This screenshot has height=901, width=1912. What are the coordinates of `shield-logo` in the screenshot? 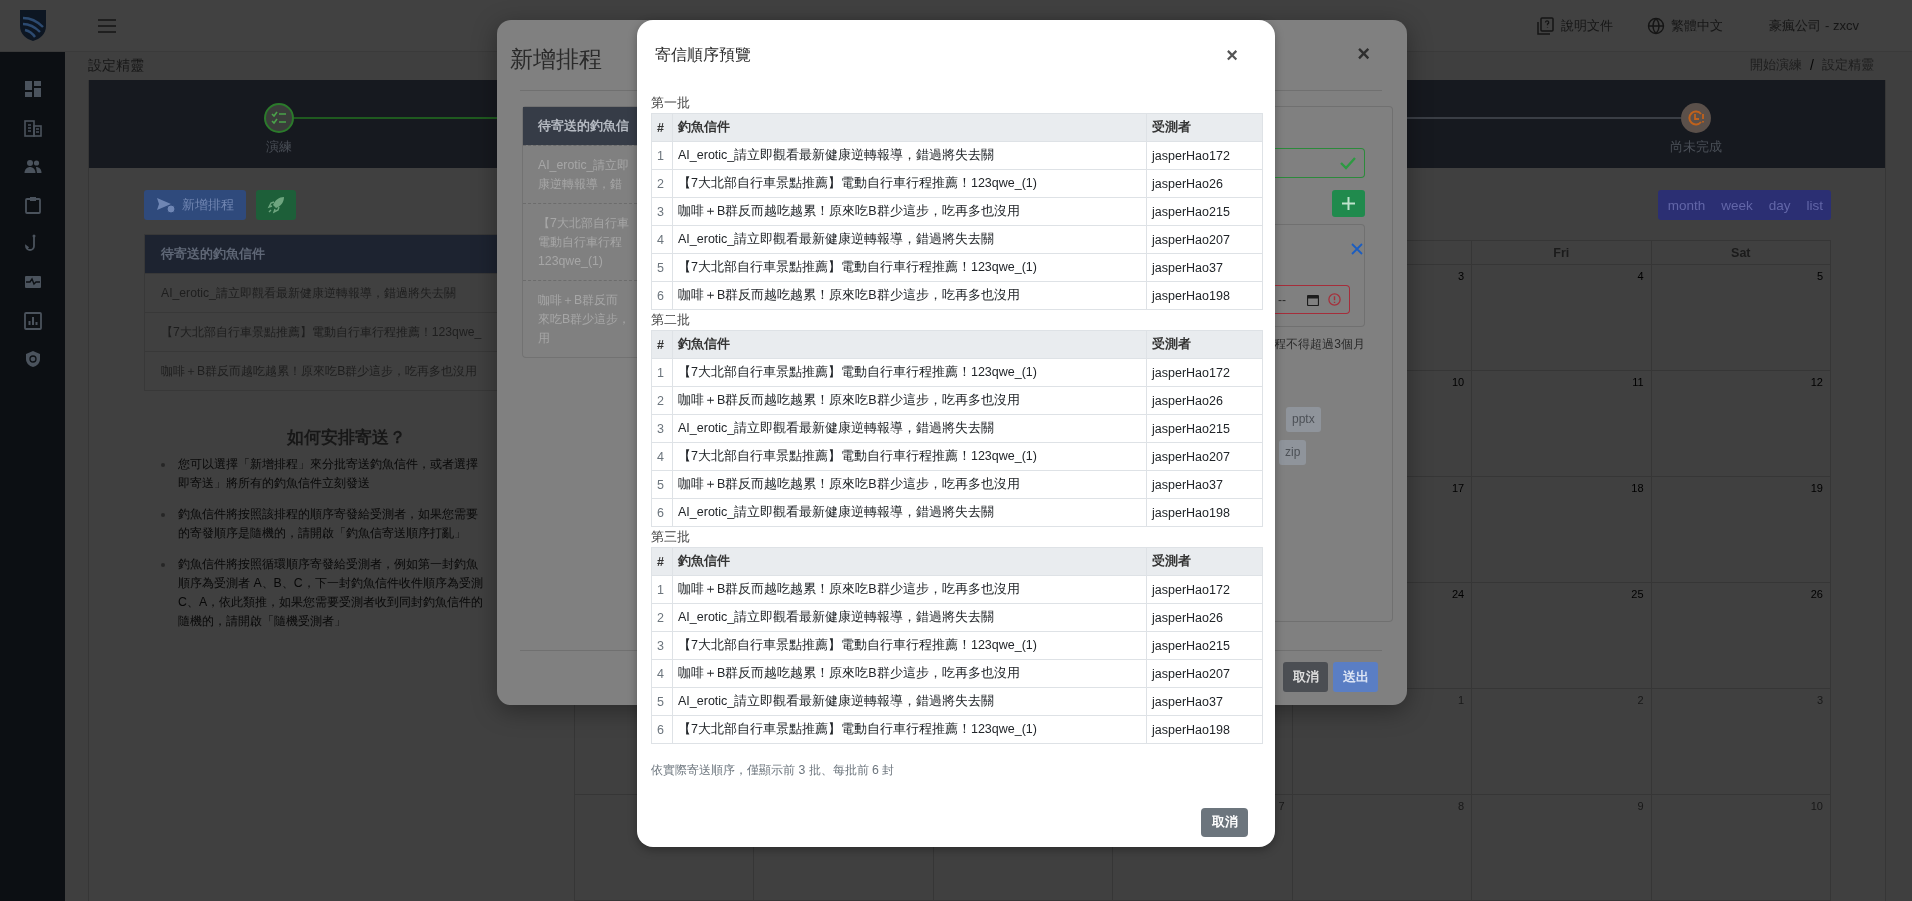 It's located at (32, 25).